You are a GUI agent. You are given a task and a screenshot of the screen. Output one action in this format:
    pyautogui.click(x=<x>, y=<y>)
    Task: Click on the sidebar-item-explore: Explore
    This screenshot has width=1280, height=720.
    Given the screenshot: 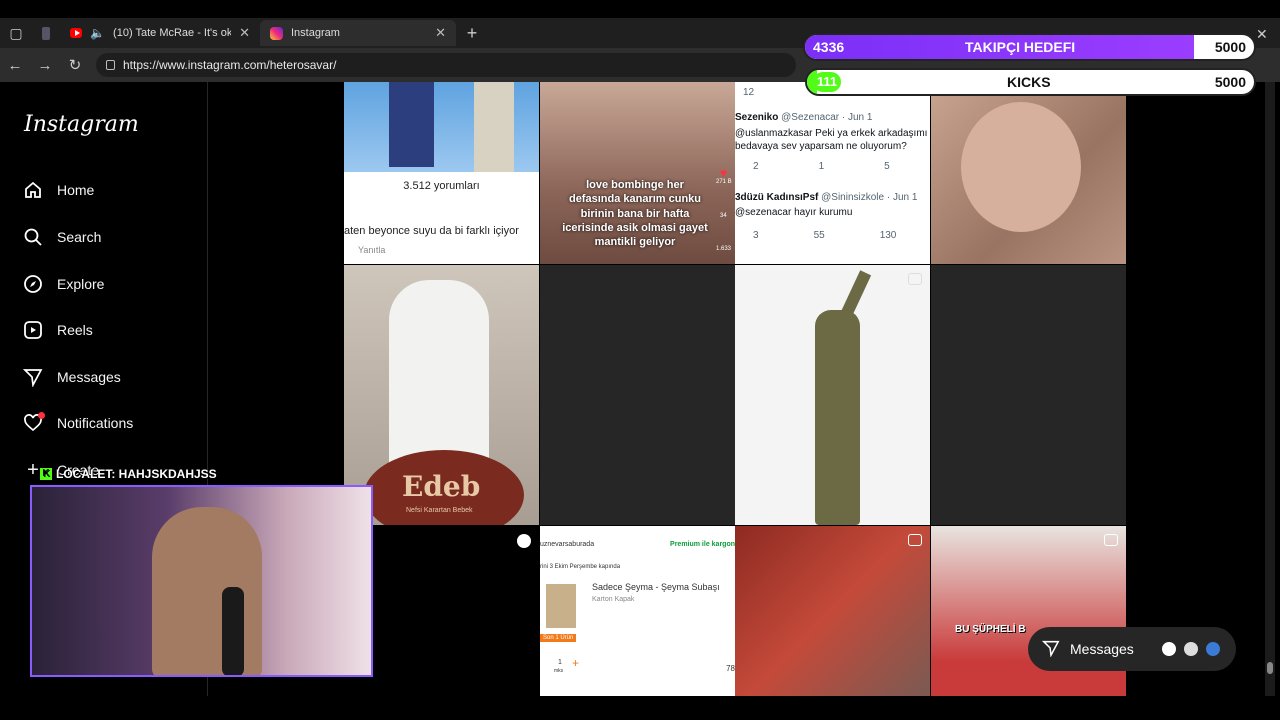 What is the action you would take?
    pyautogui.click(x=63, y=284)
    